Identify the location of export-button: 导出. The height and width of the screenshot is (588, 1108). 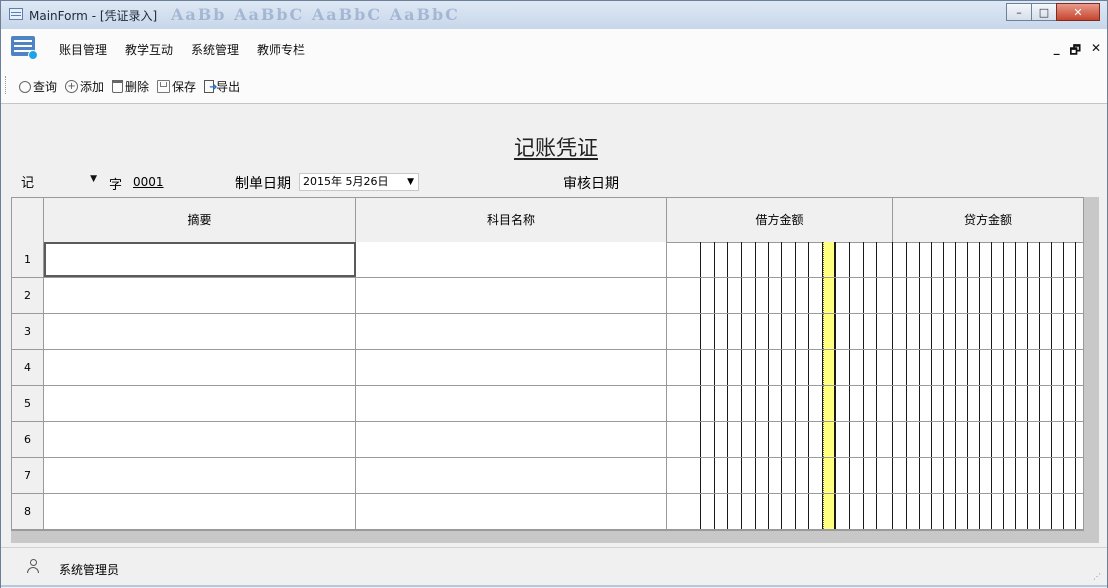
(222, 86).